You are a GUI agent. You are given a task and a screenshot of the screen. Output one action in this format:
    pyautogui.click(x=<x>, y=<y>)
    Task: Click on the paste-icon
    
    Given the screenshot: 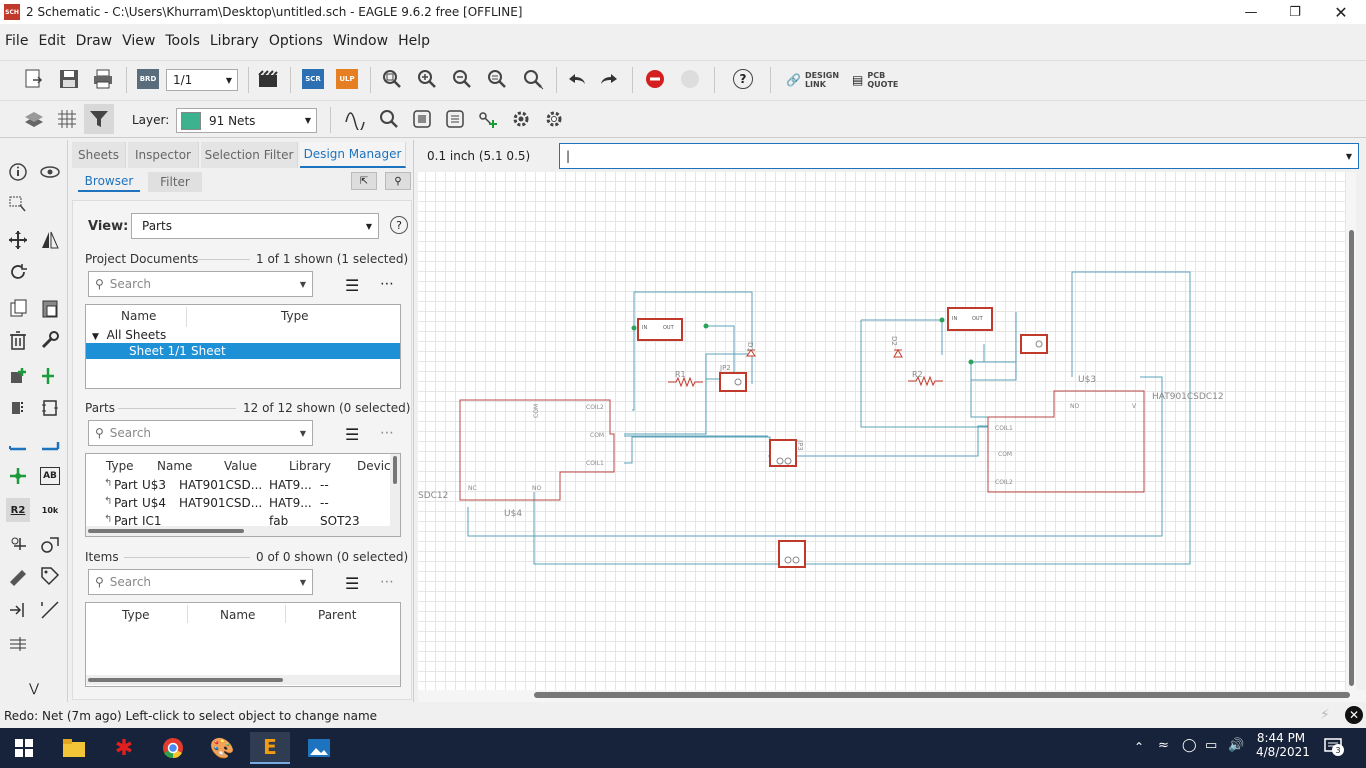 What is the action you would take?
    pyautogui.click(x=50, y=308)
    